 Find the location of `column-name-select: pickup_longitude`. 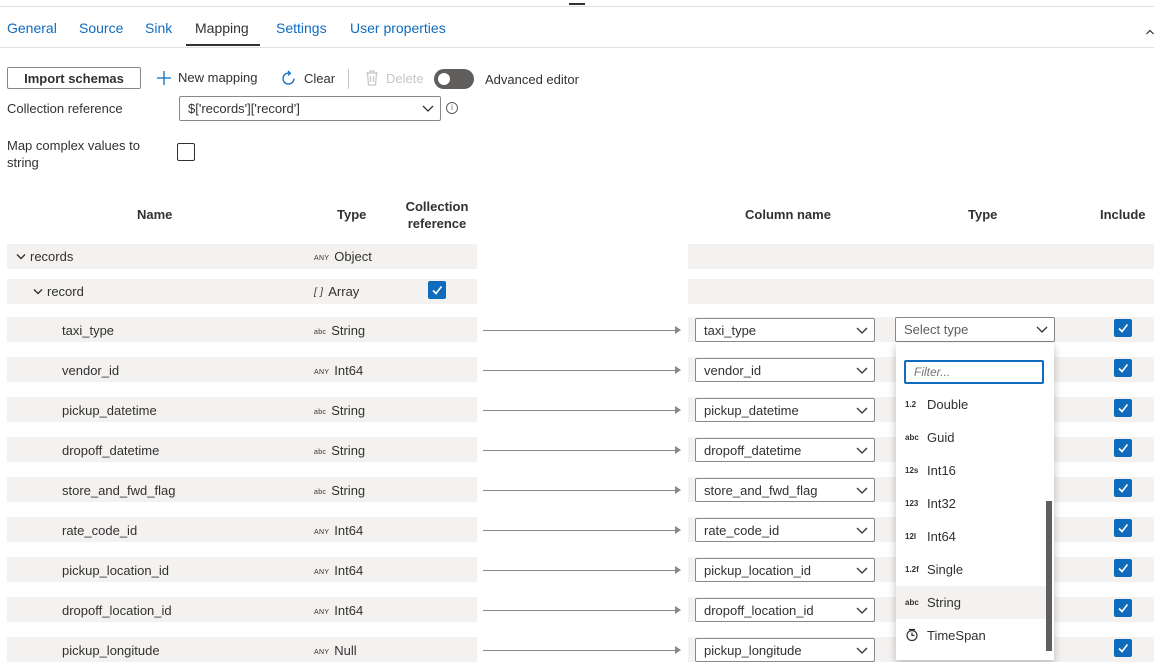

column-name-select: pickup_longitude is located at coordinates (785, 650).